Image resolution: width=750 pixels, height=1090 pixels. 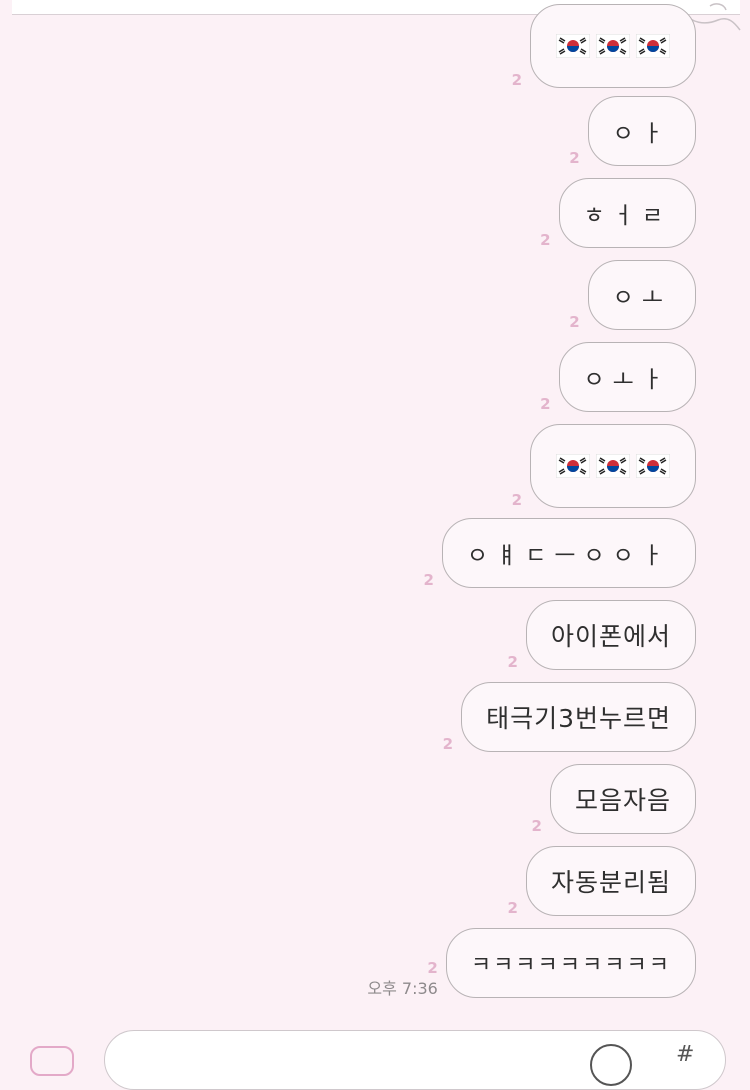 I want to click on input-bar: #, so click(x=375, y=1056).